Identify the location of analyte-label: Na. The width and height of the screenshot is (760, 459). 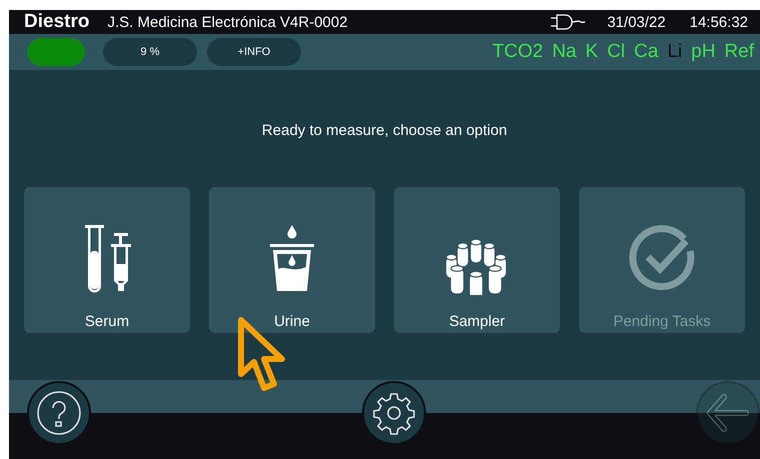
(564, 52).